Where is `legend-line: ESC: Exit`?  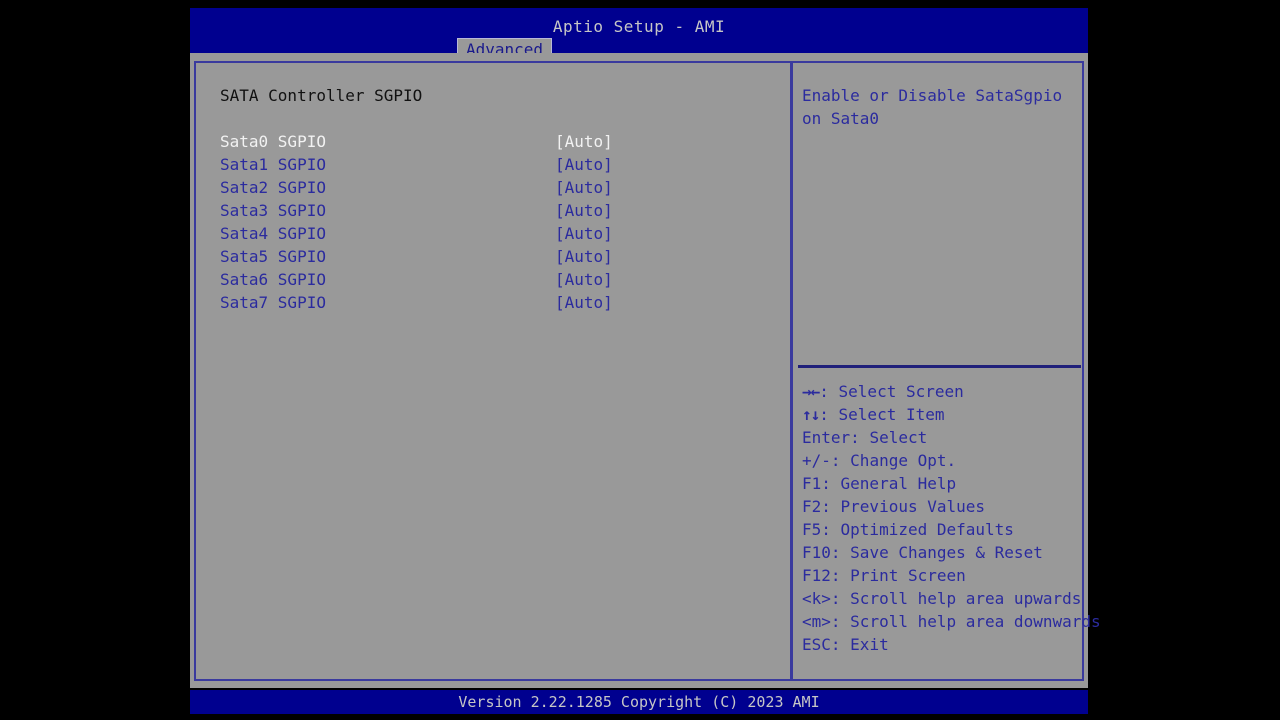 legend-line: ESC: Exit is located at coordinates (942, 644).